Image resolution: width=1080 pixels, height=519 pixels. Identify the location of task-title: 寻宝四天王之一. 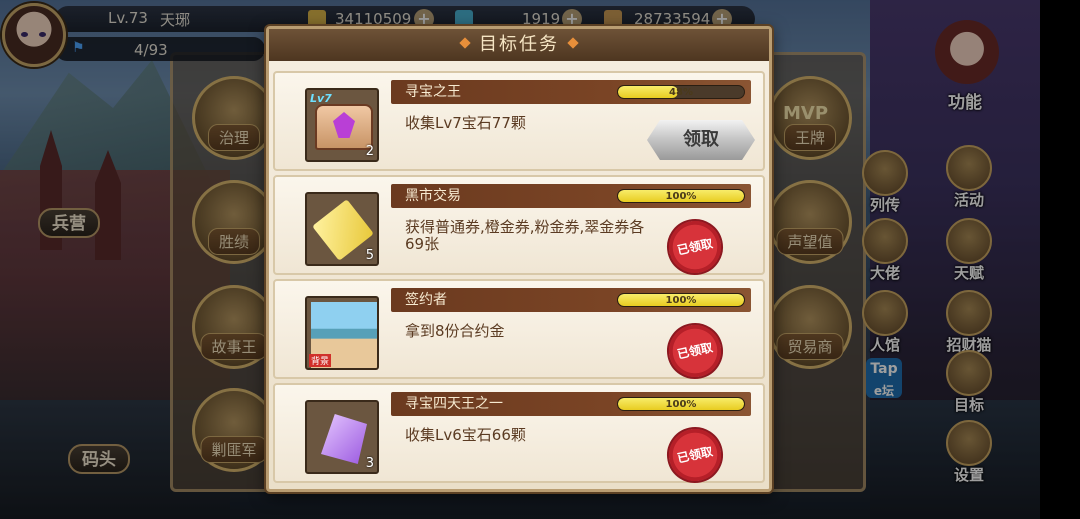
(454, 404).